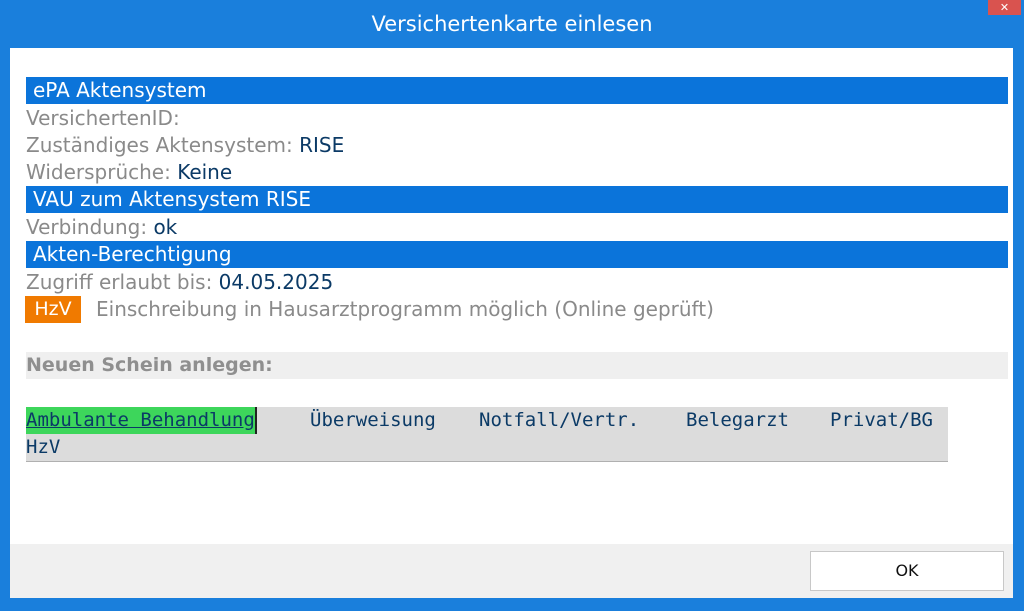 This screenshot has height=611, width=1024. Describe the element at coordinates (149, 365) in the screenshot. I see `neuer-schein-label: Neuen Schein anlegen:` at that location.